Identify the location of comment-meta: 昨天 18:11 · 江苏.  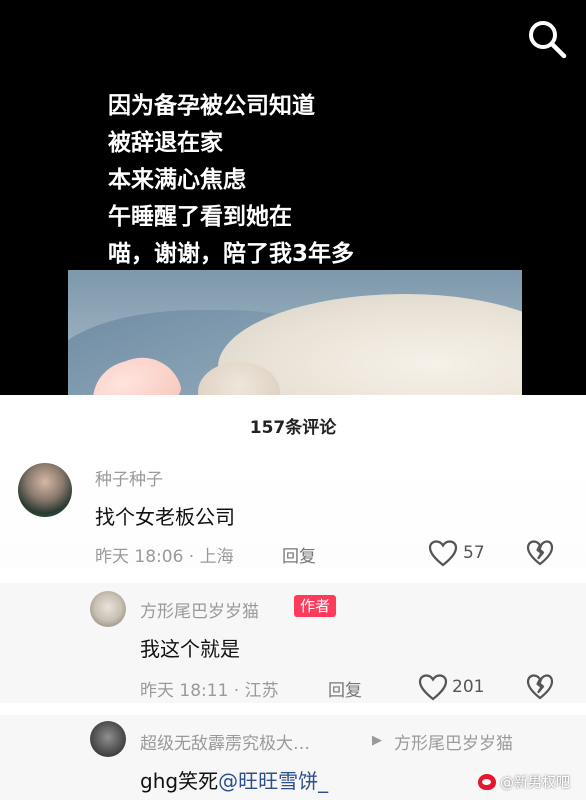
(209, 691).